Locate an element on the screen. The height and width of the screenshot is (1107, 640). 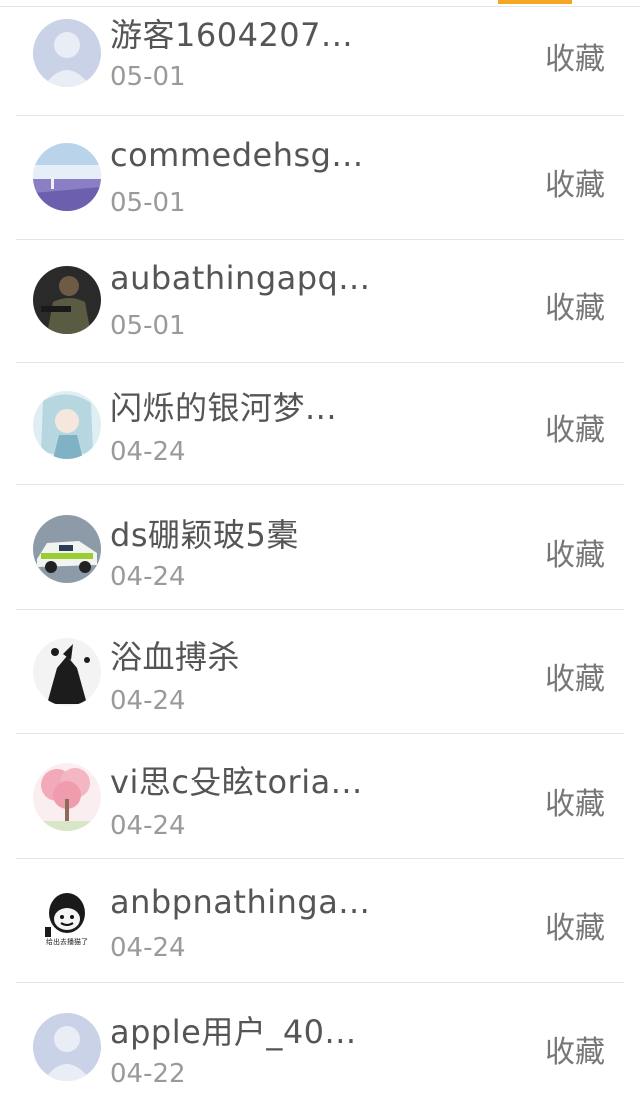
list-item: 闪烁的银河梦... 04-24 收藏 is located at coordinates (320, 423).